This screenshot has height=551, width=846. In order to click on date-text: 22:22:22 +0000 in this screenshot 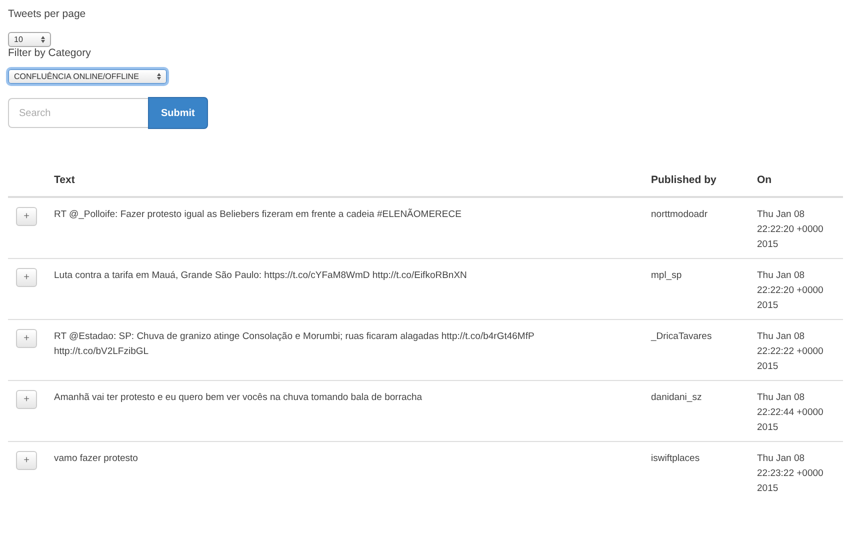, I will do `click(790, 352)`.